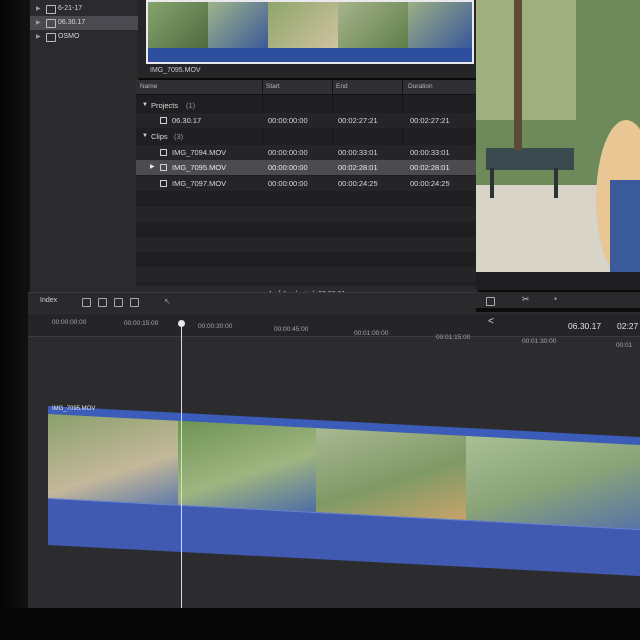 This screenshot has width=640, height=640. I want to click on group-count: (3), so click(179, 136).